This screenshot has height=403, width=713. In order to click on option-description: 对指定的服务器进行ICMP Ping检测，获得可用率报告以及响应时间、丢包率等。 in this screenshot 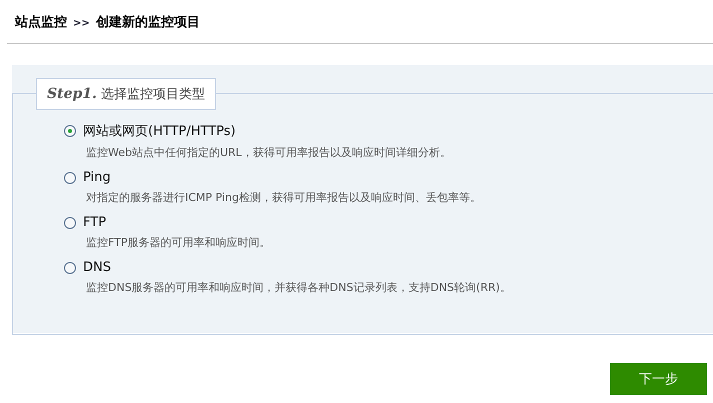, I will do `click(283, 197)`.